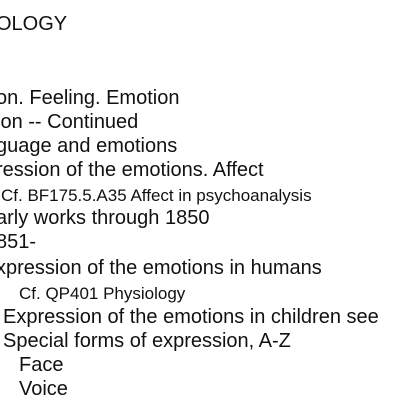 The width and height of the screenshot is (400, 400). Describe the element at coordinates (105, 218) in the screenshot. I see `entry-early-works: arly works through 1850` at that location.